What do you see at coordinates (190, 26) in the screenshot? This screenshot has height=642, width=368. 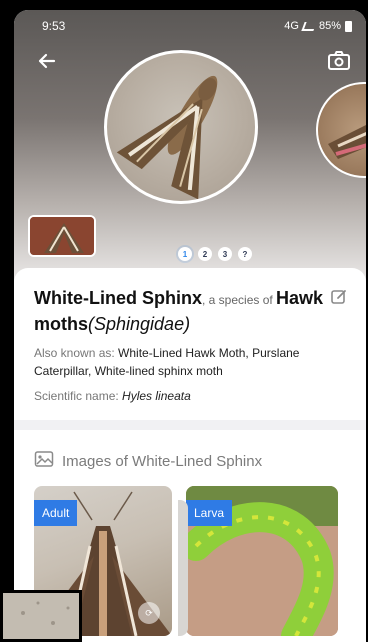 I see `status-bar: 9:53 4G 85%` at bounding box center [190, 26].